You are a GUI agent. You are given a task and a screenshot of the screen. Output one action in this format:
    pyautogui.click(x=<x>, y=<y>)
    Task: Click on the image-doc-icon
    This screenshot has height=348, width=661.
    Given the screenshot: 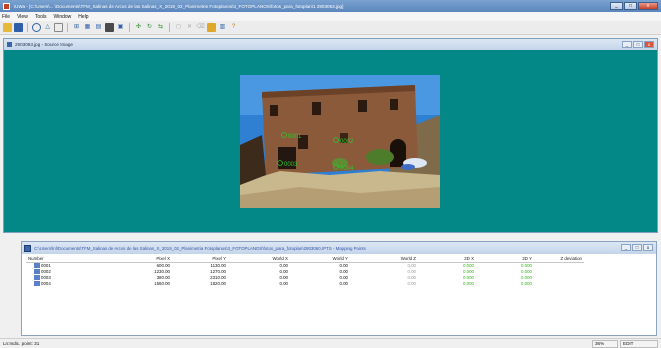 What is the action you would take?
    pyautogui.click(x=9, y=44)
    